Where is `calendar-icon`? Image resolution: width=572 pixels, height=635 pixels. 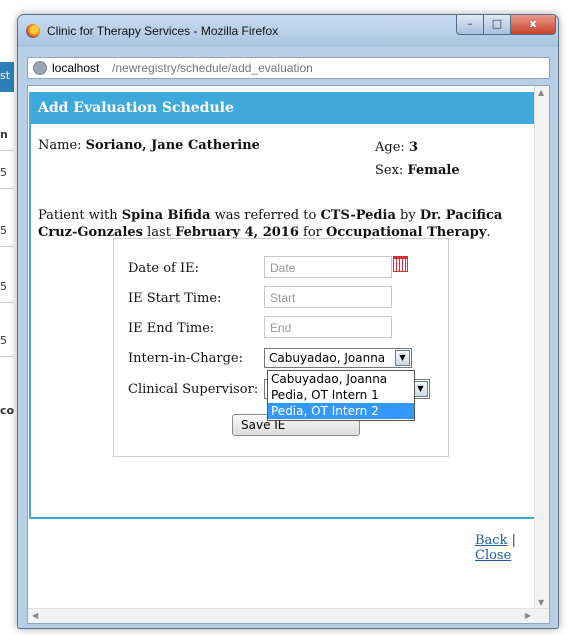
calendar-icon is located at coordinates (400, 264).